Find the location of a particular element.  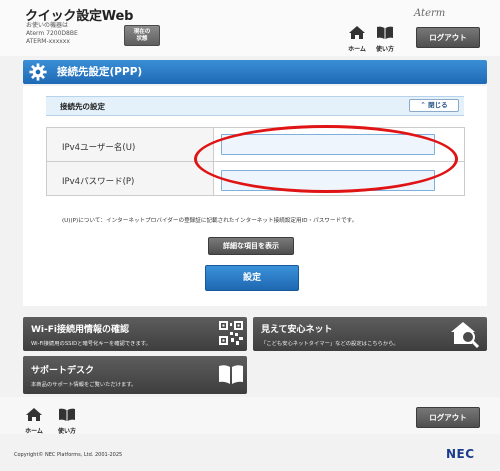

manual-link: 使い方 is located at coordinates (385, 38).